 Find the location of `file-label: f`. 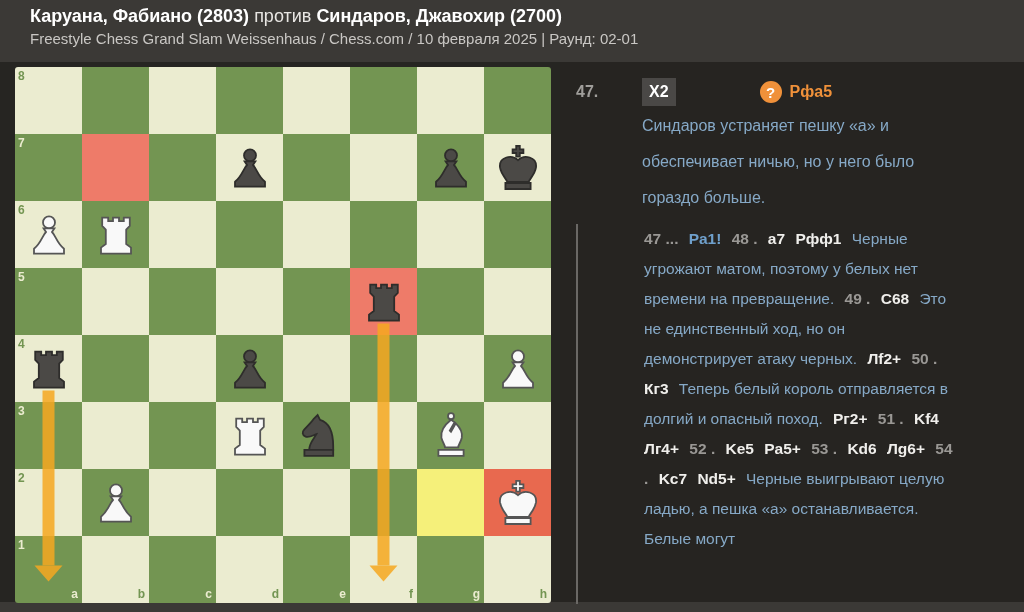

file-label: f is located at coordinates (411, 594).